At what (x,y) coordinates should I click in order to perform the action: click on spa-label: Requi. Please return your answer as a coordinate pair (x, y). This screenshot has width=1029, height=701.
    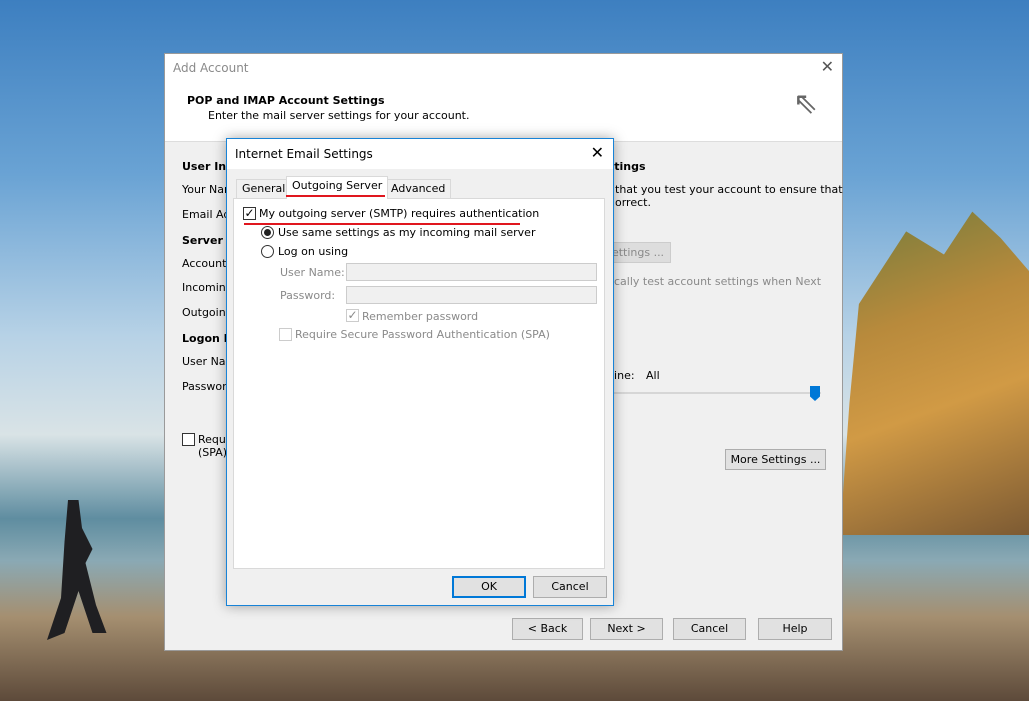
    Looking at the image, I should click on (213, 439).